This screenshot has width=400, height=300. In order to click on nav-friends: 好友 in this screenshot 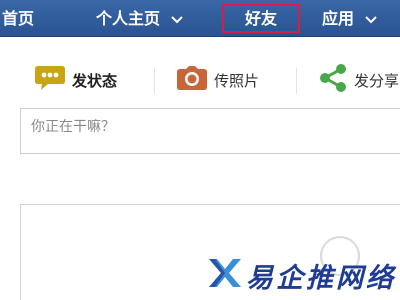, I will do `click(261, 18)`.